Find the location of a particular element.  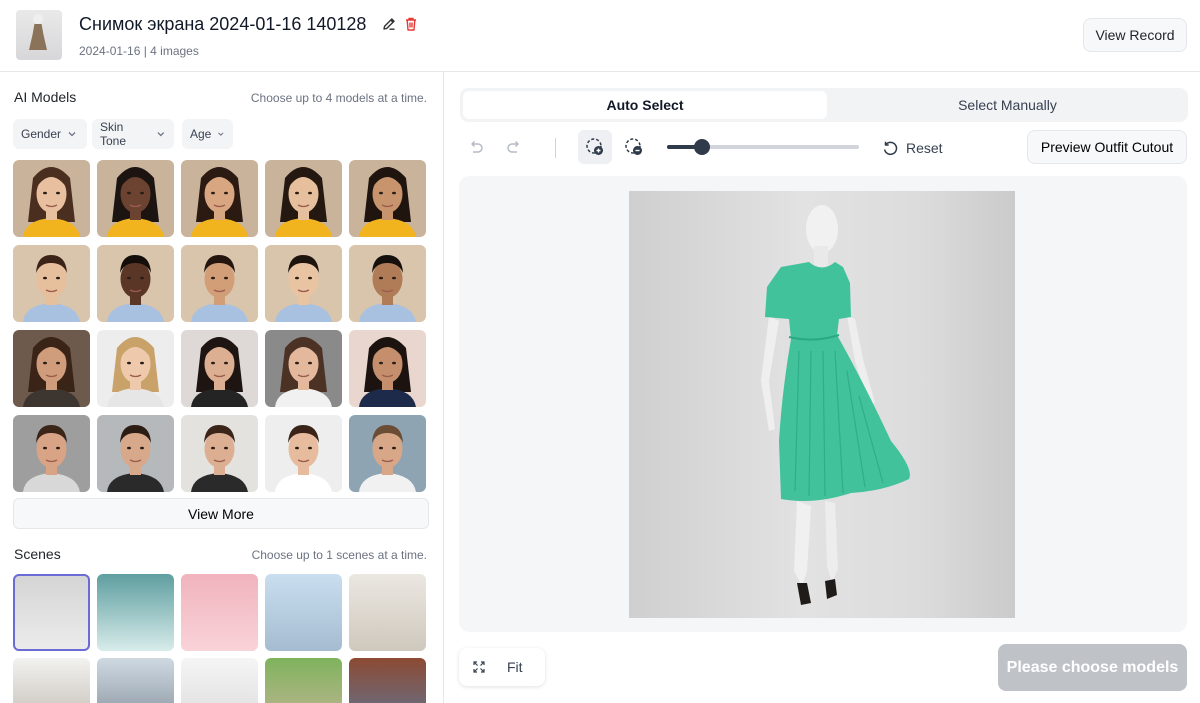

pencil-icon is located at coordinates (389, 24).